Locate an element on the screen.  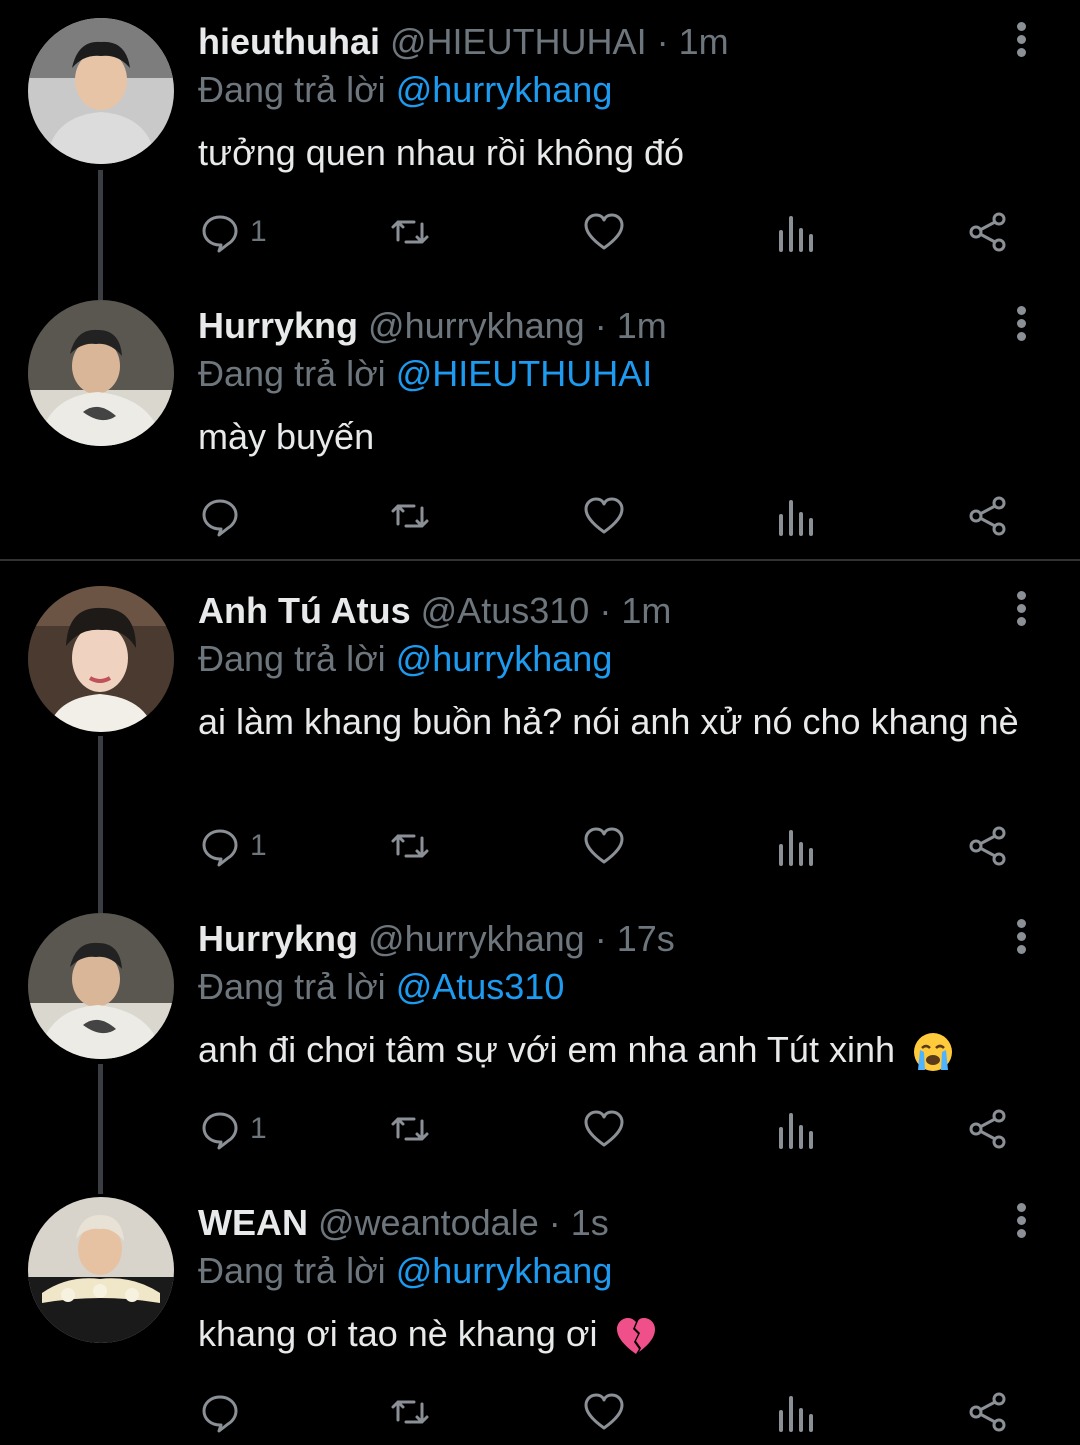
display-name: Anh Tú Atus is located at coordinates (304, 610).